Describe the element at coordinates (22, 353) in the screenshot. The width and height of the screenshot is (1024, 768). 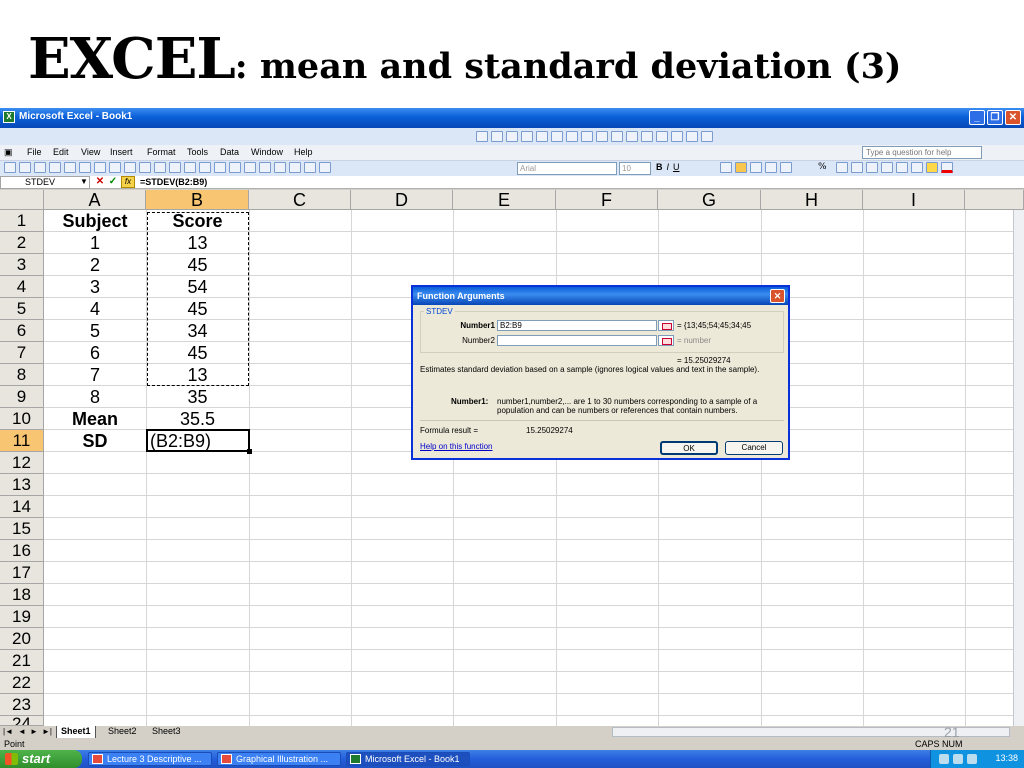
I see `row-header-7: 7` at that location.